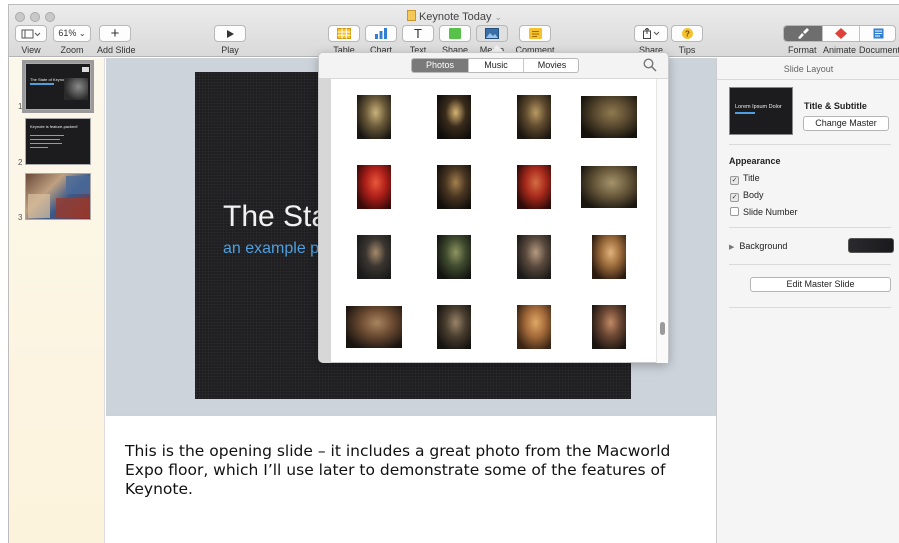 The image size is (899, 543). I want to click on media-browser-sidebar, so click(325, 221).